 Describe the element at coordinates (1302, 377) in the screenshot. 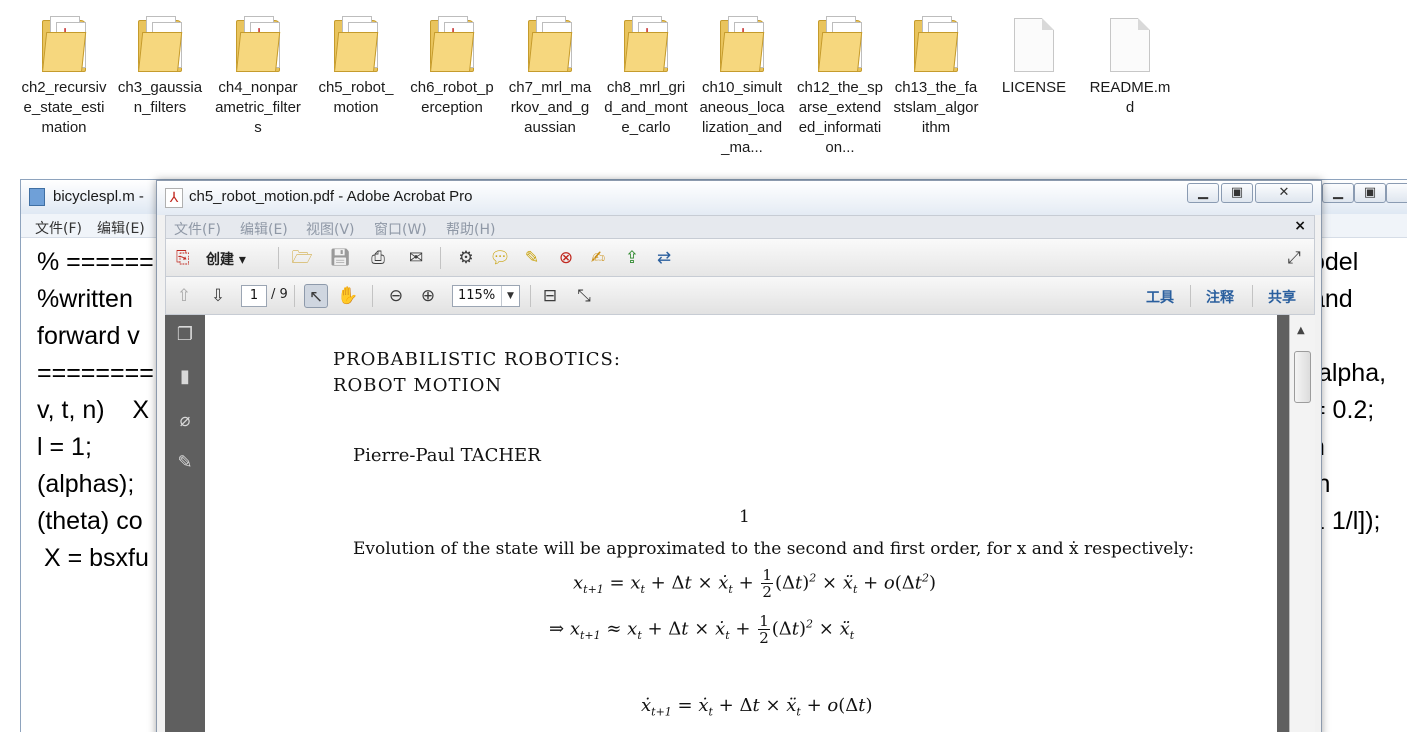

I see `scrollbar-thumb` at that location.